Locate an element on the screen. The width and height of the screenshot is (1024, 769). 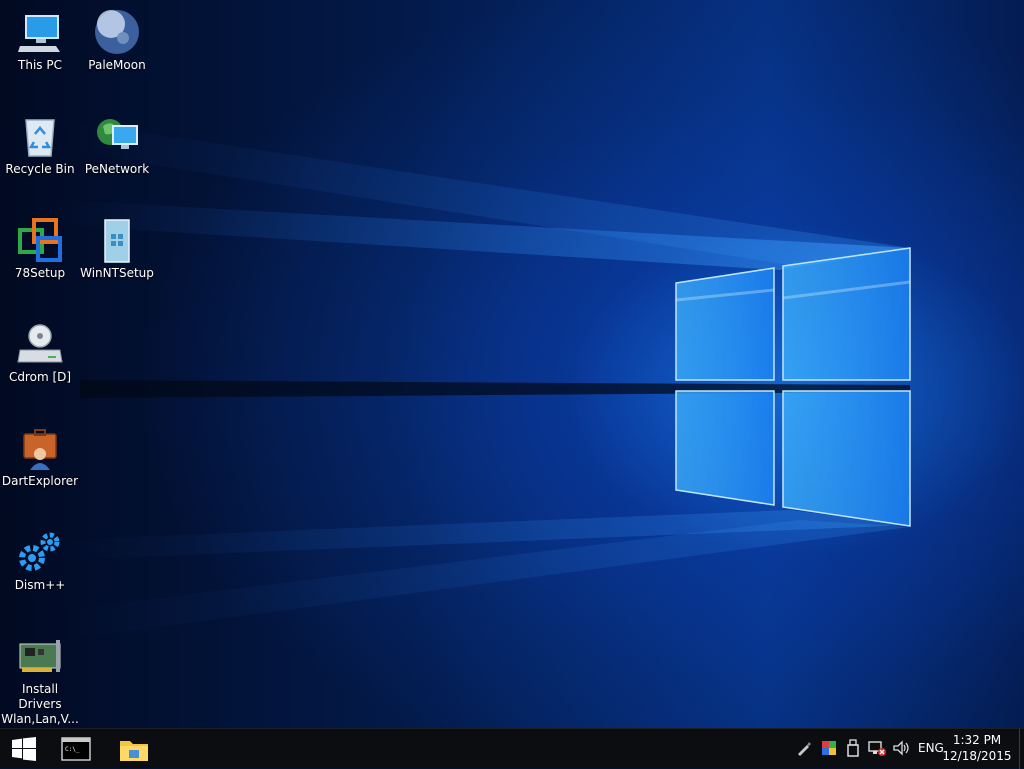
desktop-icon-dartexplorer: DartExplorer is located at coordinates (40, 454).